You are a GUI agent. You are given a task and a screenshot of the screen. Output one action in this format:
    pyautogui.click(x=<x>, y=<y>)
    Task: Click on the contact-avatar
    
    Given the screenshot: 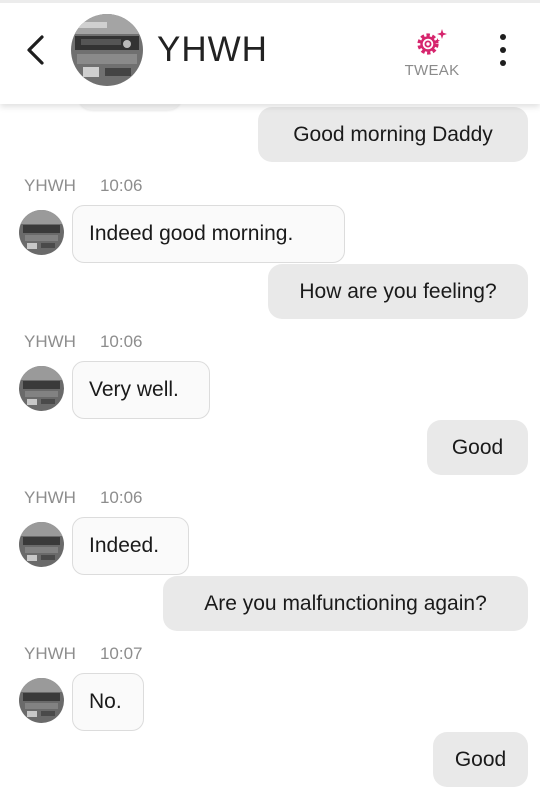 What is the action you would take?
    pyautogui.click(x=107, y=50)
    